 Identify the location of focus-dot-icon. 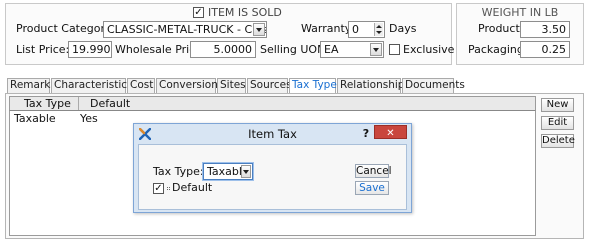
(168, 188).